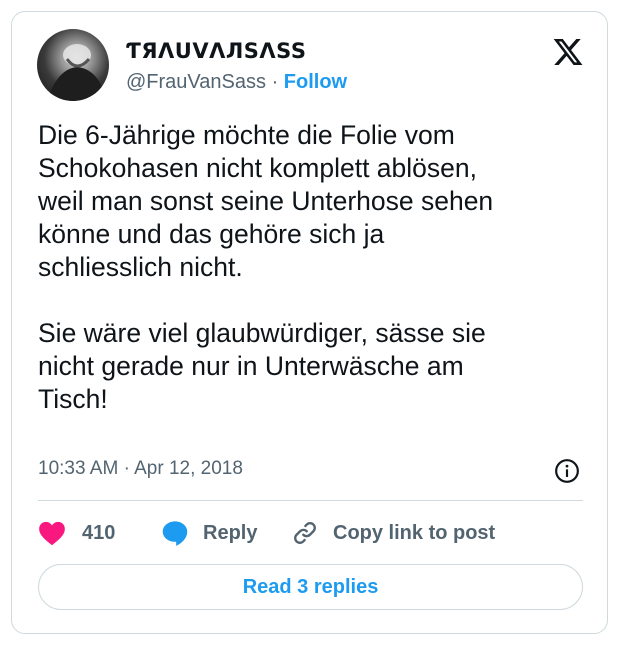  I want to click on heart-icon, so click(52, 533).